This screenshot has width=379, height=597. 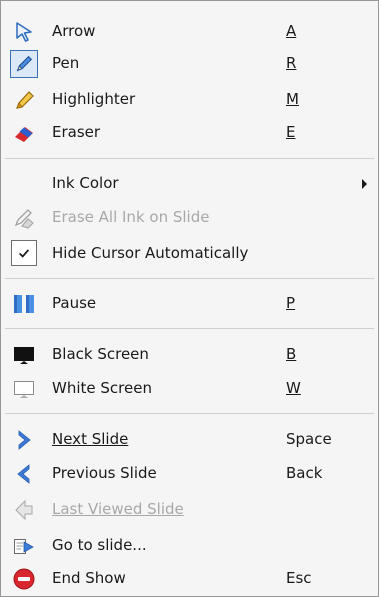 I want to click on end-show-shortcut: Esc, so click(x=299, y=578).